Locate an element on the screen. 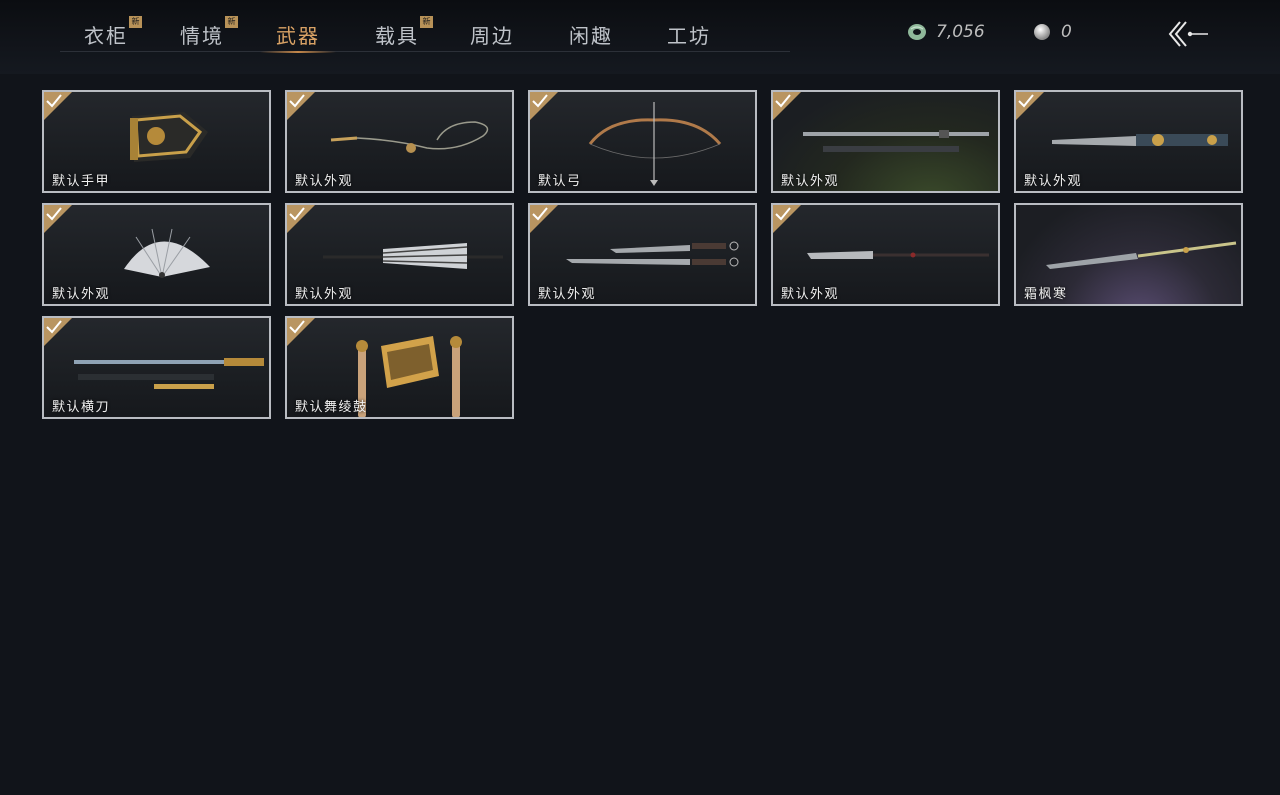 This screenshot has height=795, width=1280. pearl-currency: 0 is located at coordinates (1052, 32).